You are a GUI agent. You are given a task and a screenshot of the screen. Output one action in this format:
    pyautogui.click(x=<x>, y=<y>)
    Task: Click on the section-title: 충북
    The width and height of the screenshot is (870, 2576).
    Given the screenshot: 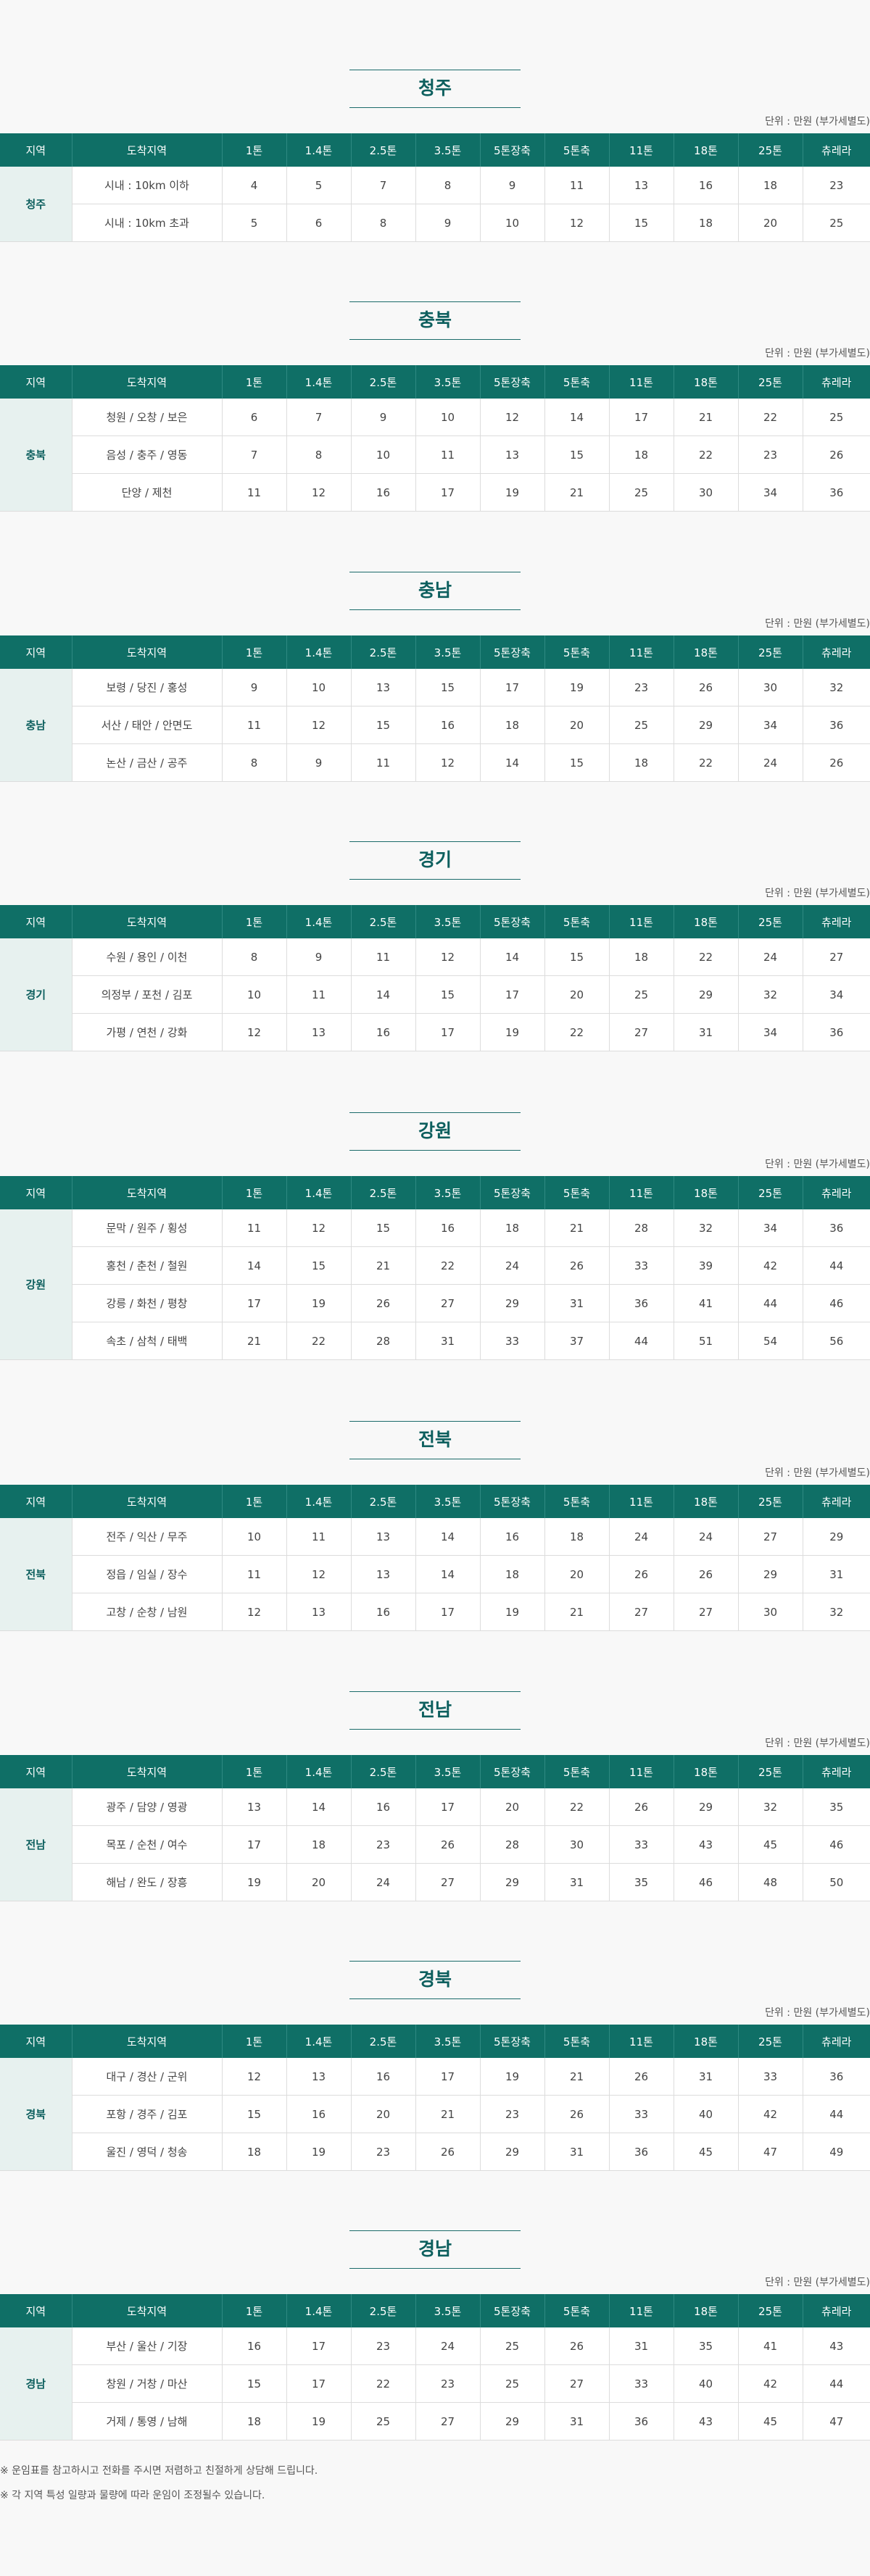 What is the action you would take?
    pyautogui.click(x=435, y=319)
    